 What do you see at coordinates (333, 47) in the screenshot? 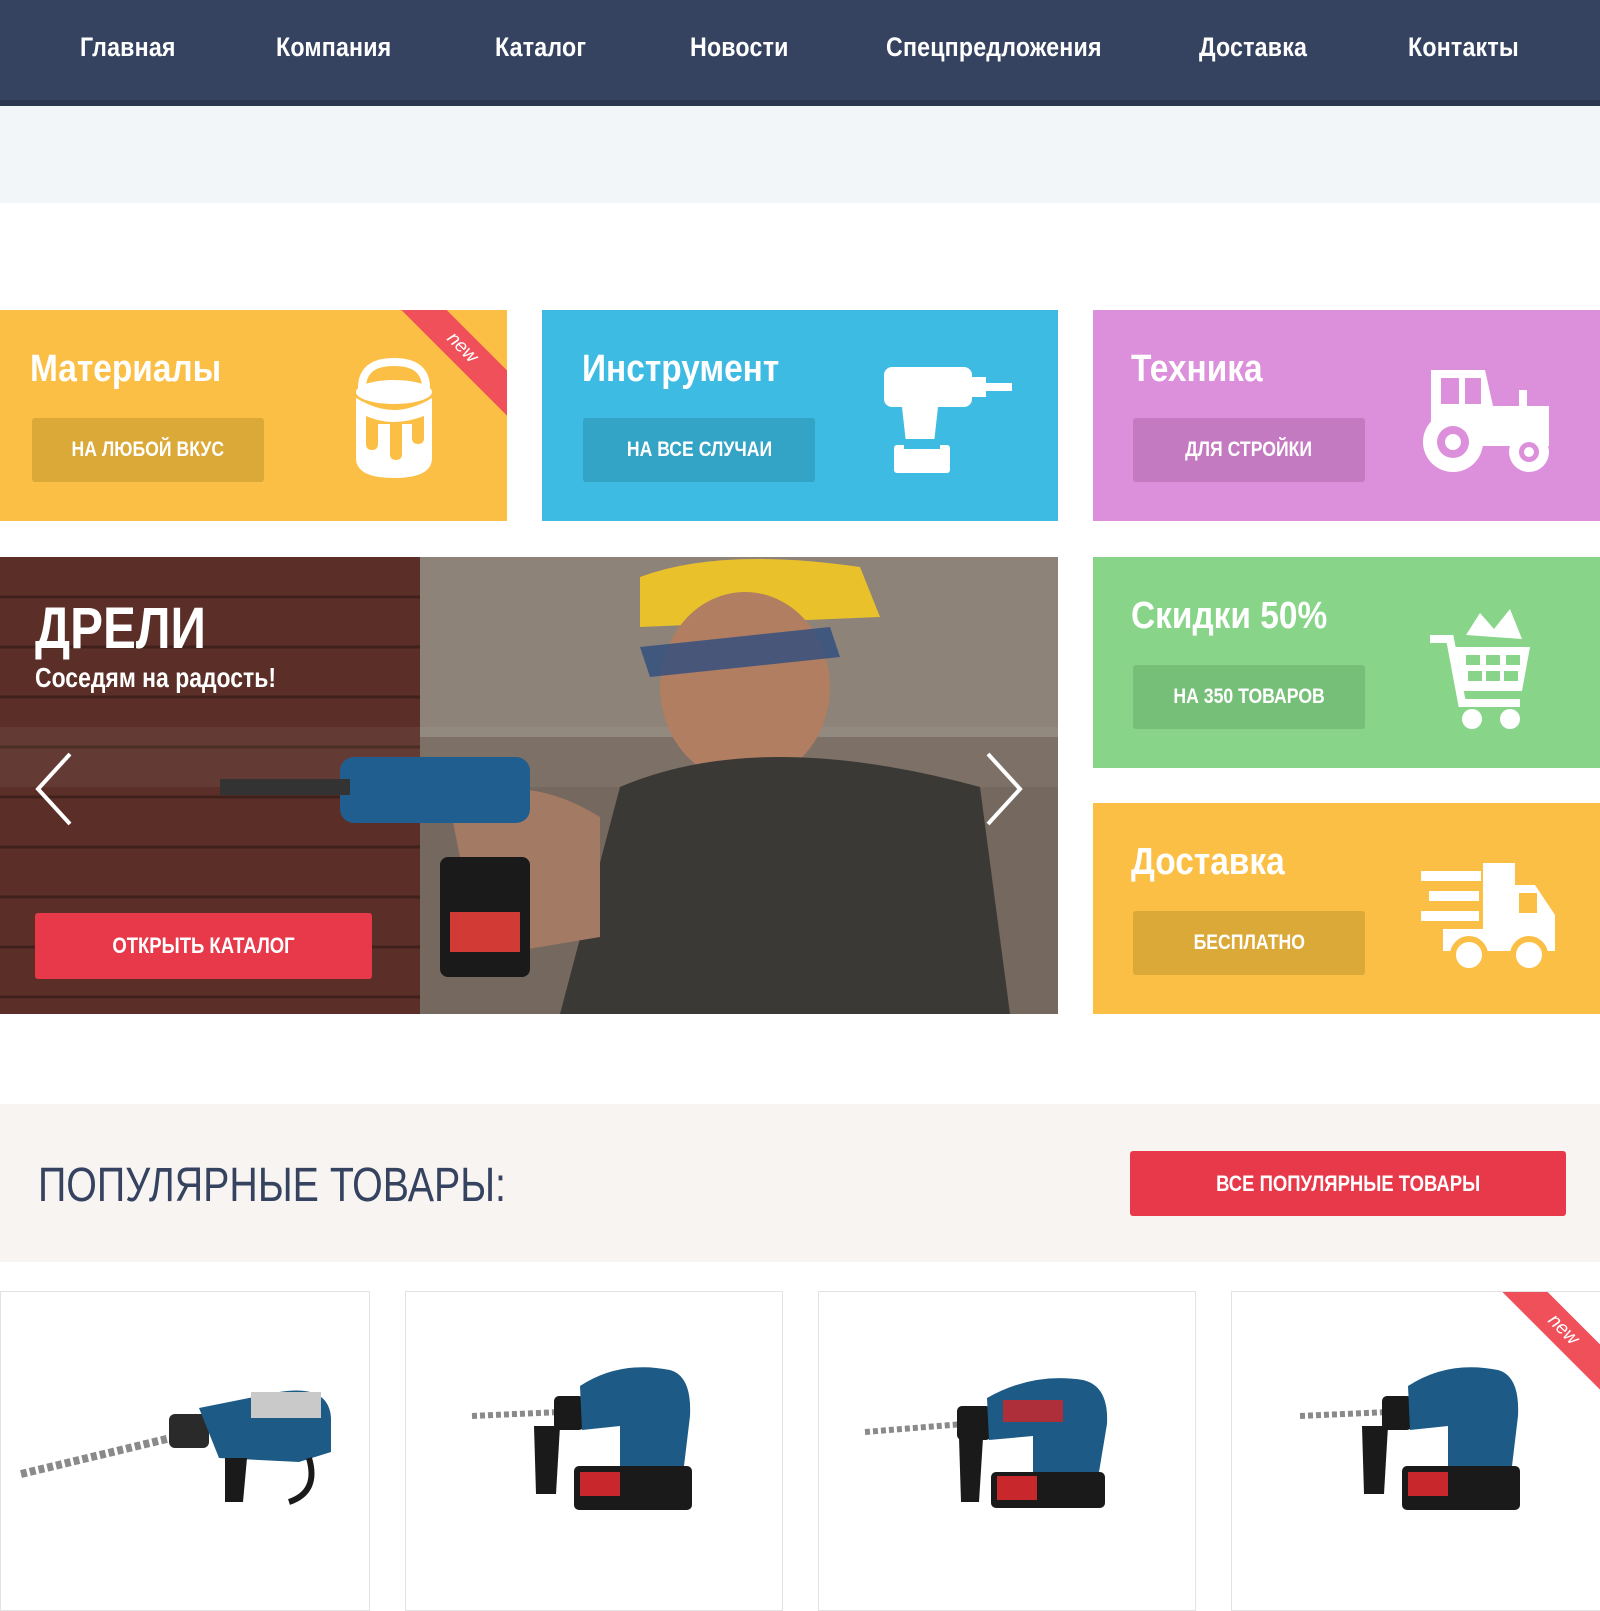
I see `nav-item-company: Компания` at bounding box center [333, 47].